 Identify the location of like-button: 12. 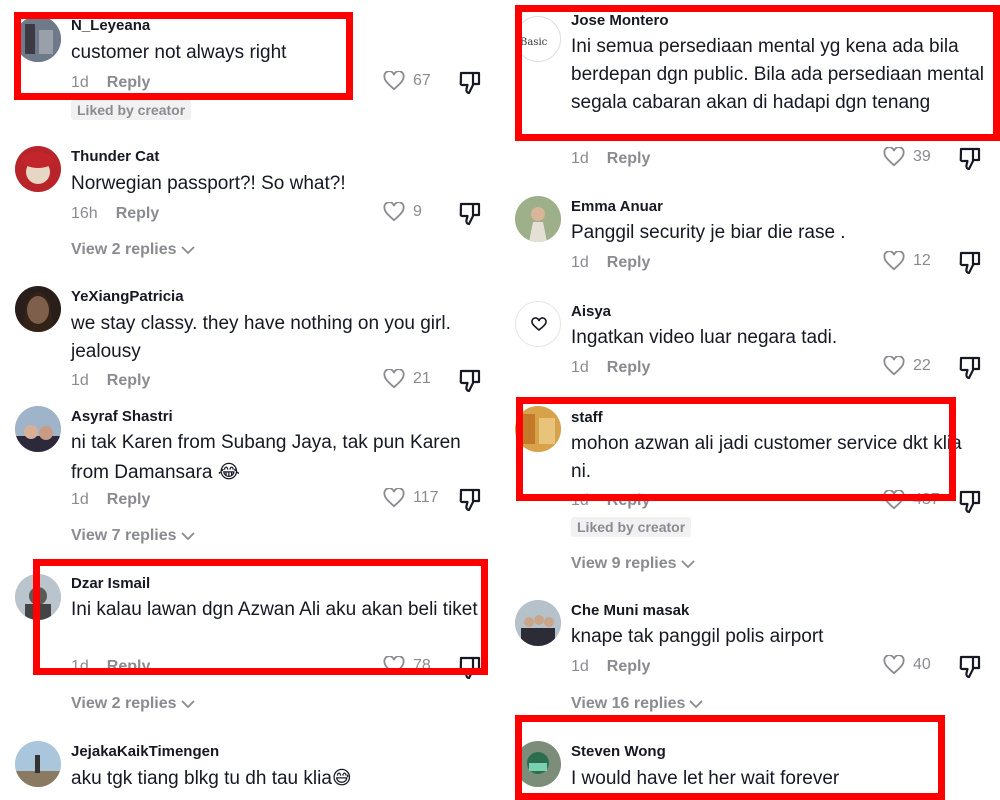
(907, 261).